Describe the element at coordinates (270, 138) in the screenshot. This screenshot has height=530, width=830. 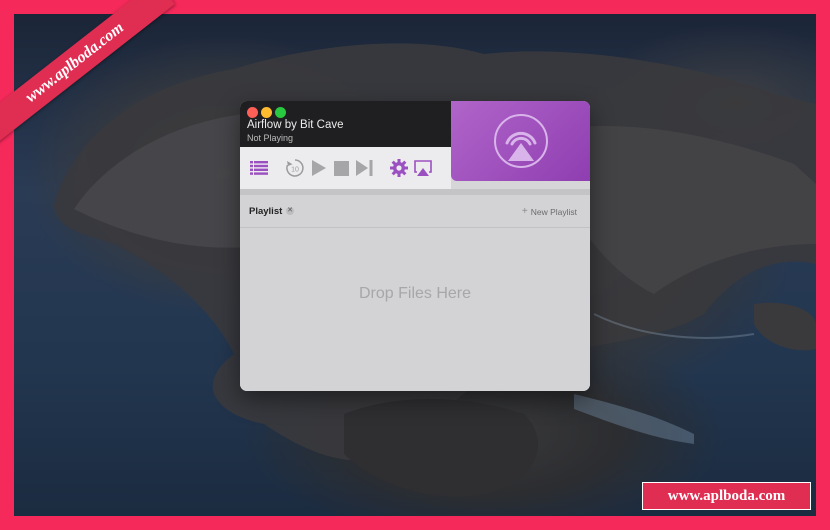
I see `playback-status: Not Playing` at that location.